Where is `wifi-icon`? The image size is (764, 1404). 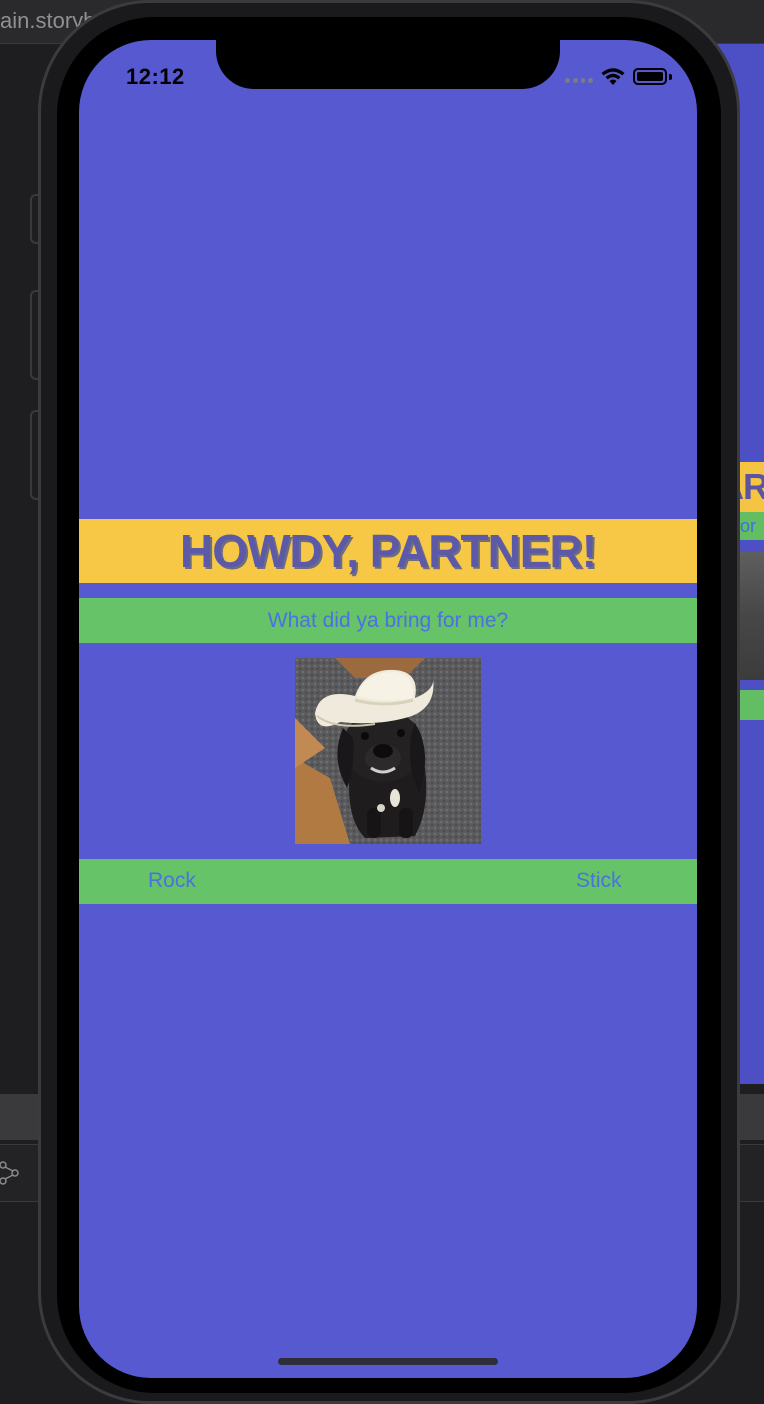 wifi-icon is located at coordinates (613, 76).